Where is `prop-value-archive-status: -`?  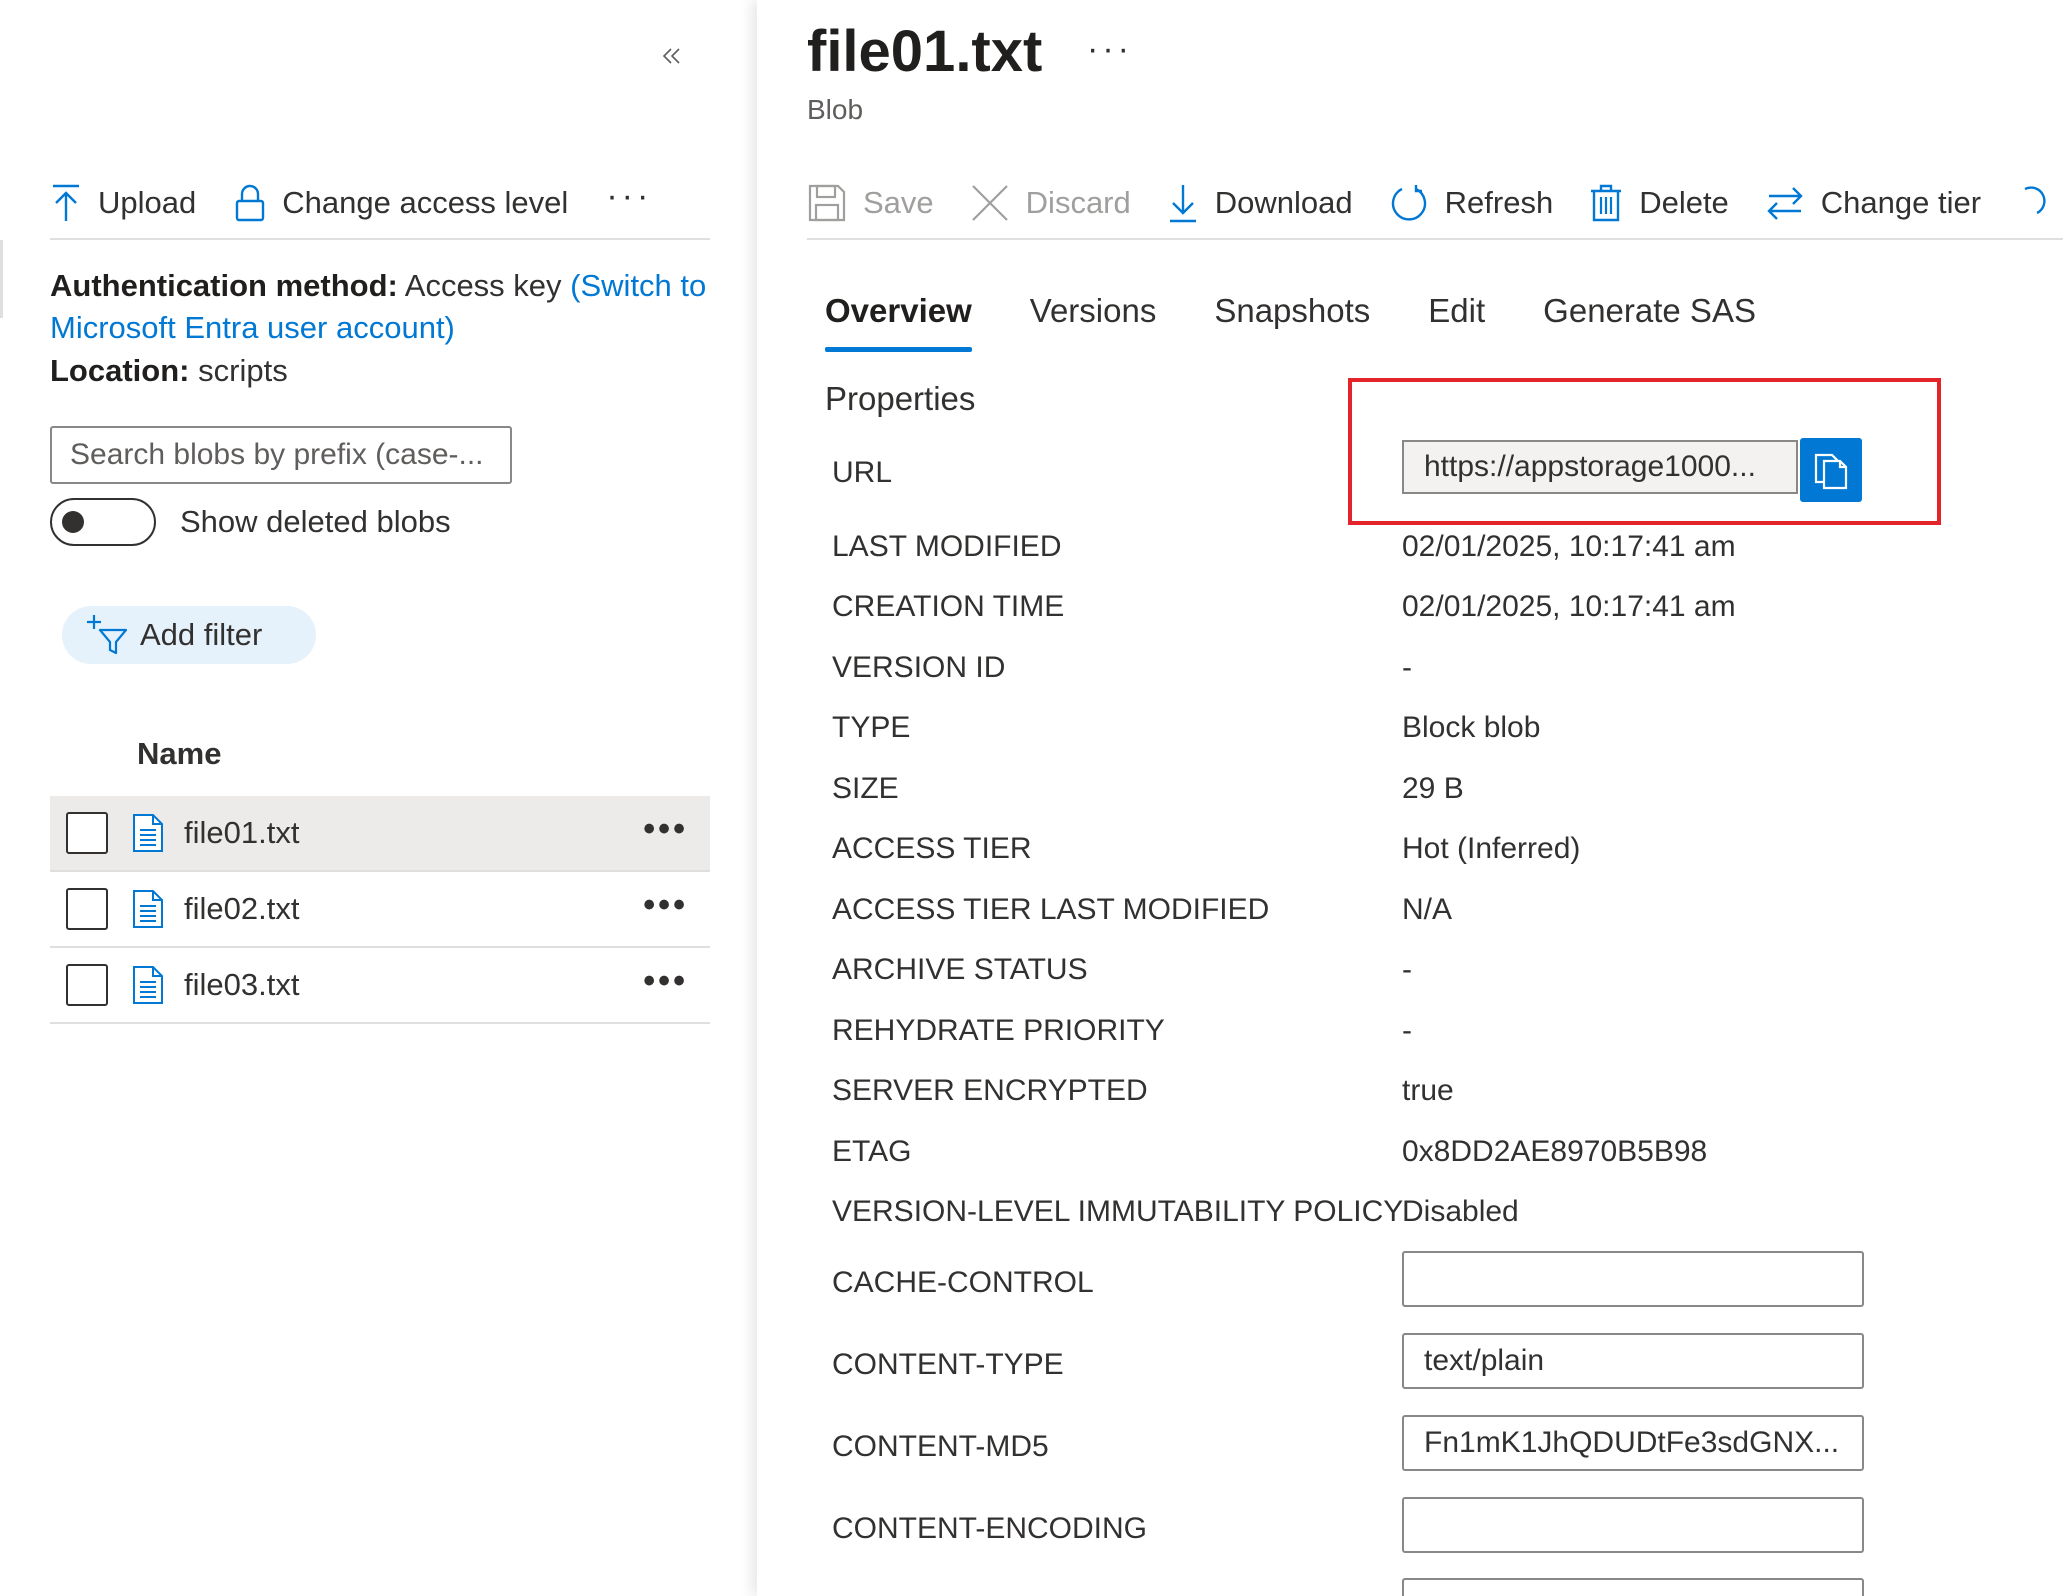 prop-value-archive-status: - is located at coordinates (1407, 969).